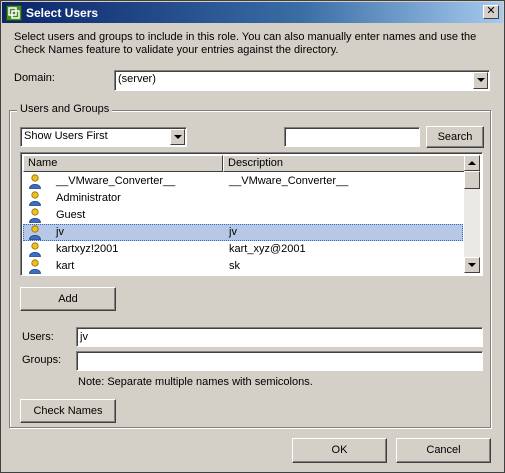 This screenshot has width=505, height=473. What do you see at coordinates (344, 163) in the screenshot?
I see `column-header-description: Description` at bounding box center [344, 163].